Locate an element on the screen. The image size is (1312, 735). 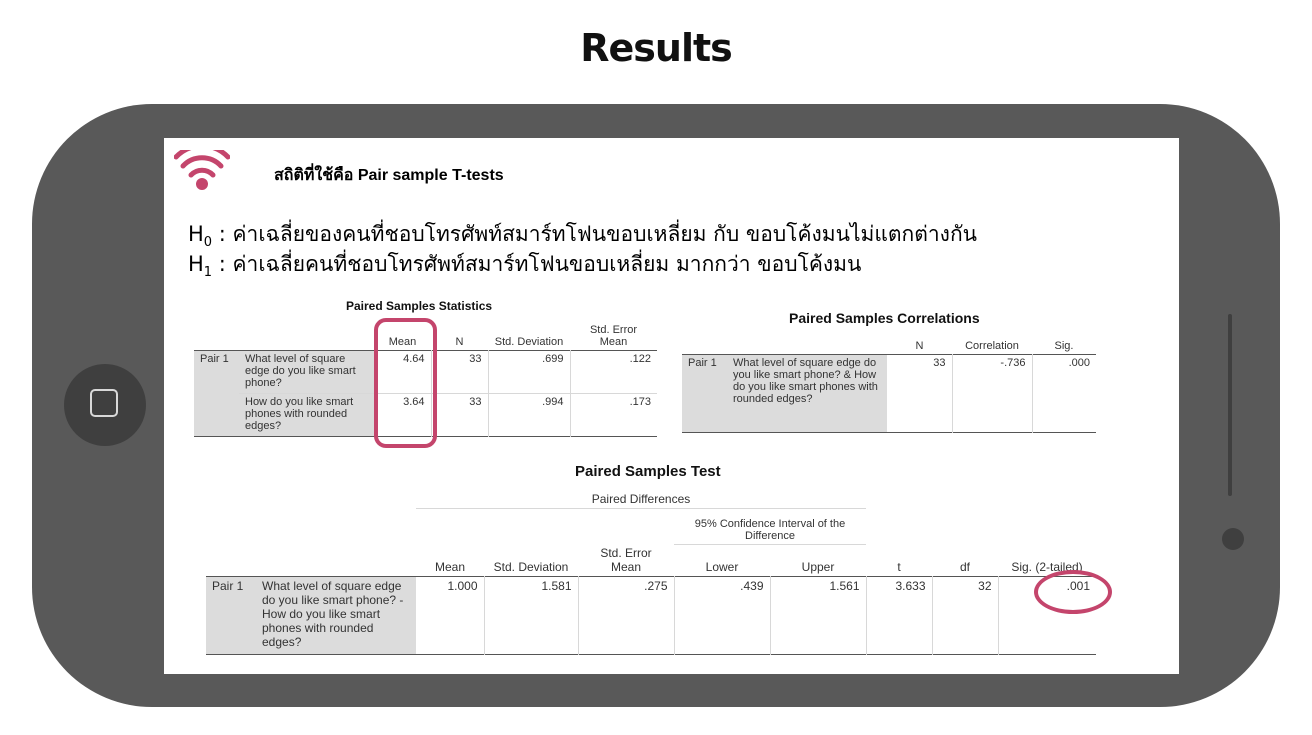
cell-df: 32 is located at coordinates (964, 615).